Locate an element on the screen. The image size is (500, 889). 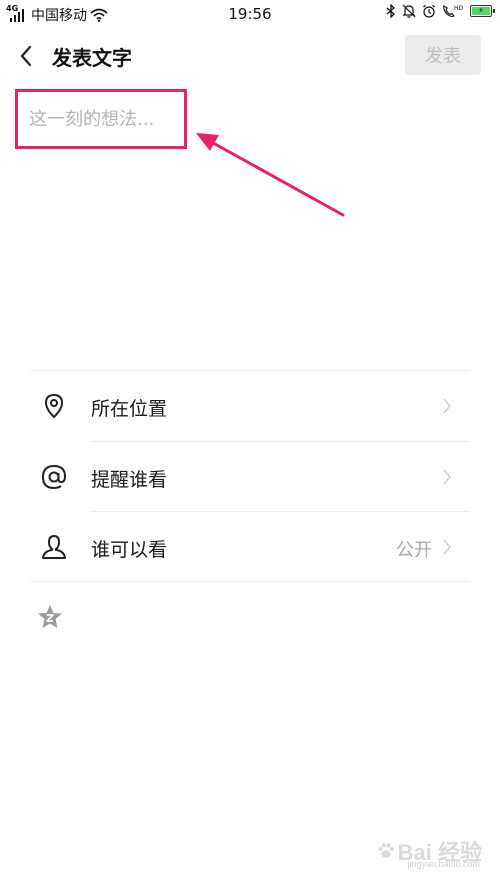
person-icon is located at coordinates (54, 547).